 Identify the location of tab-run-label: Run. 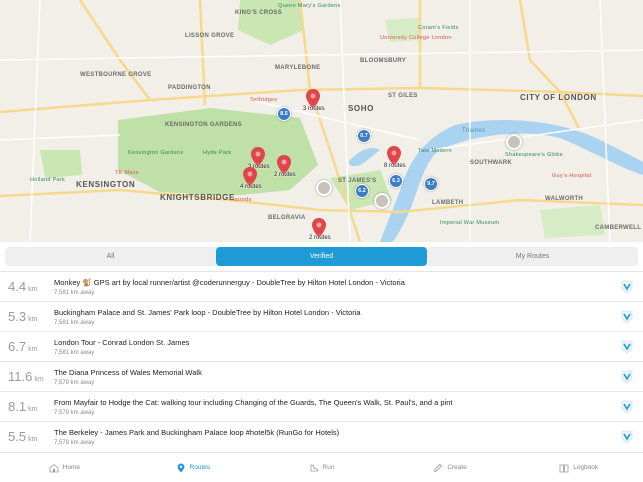
(328, 467).